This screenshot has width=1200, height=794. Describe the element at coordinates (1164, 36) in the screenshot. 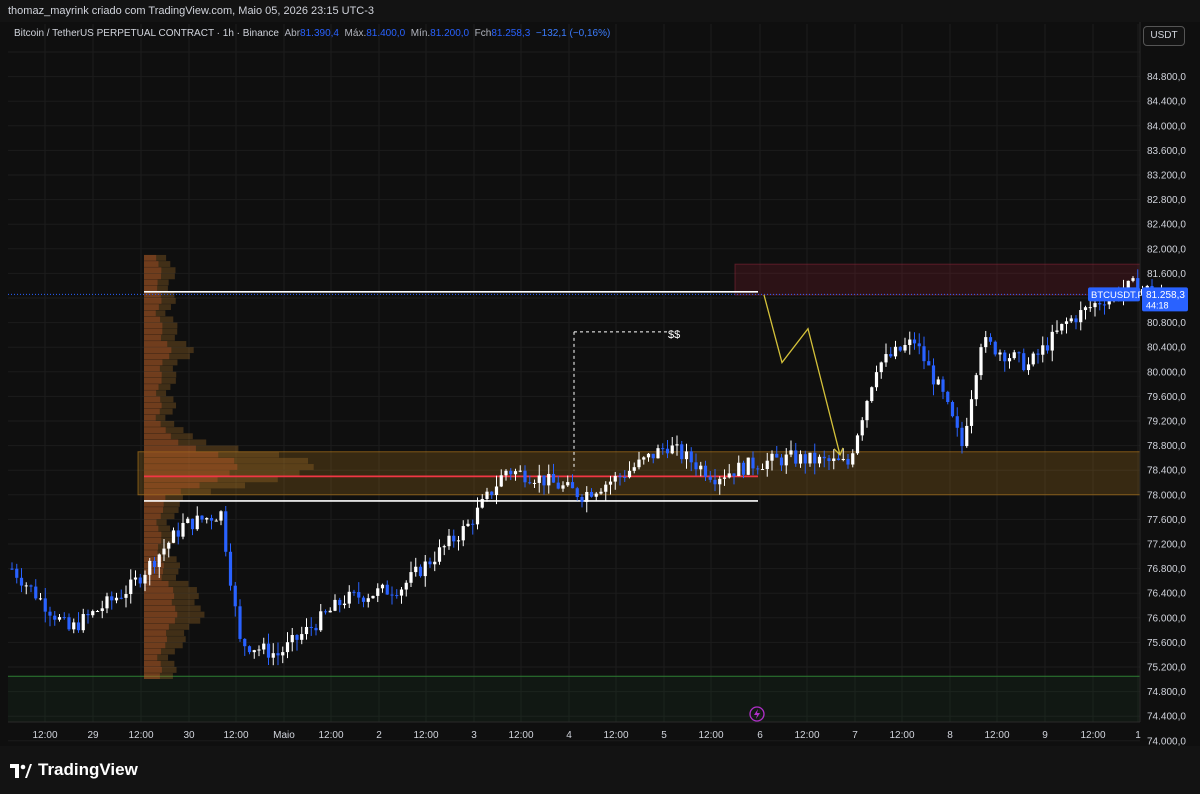

I see `currency-button: USDT` at that location.